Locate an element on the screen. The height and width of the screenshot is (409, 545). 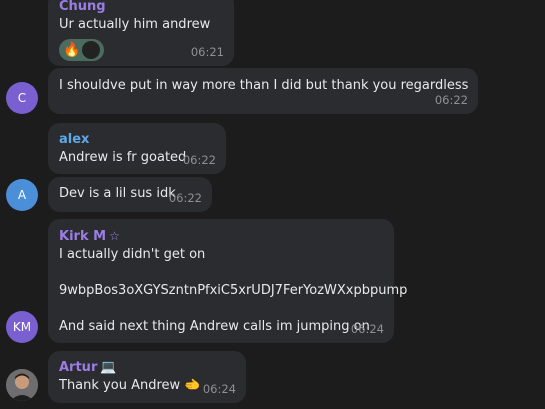
message-text: Ur actually him andrew is located at coordinates (135, 24).